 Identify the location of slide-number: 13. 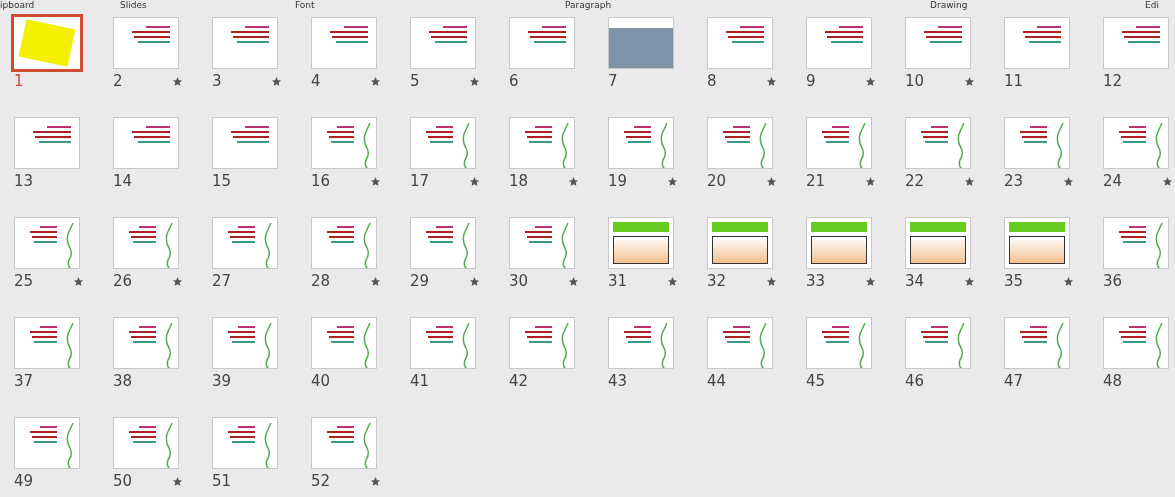
(24, 181).